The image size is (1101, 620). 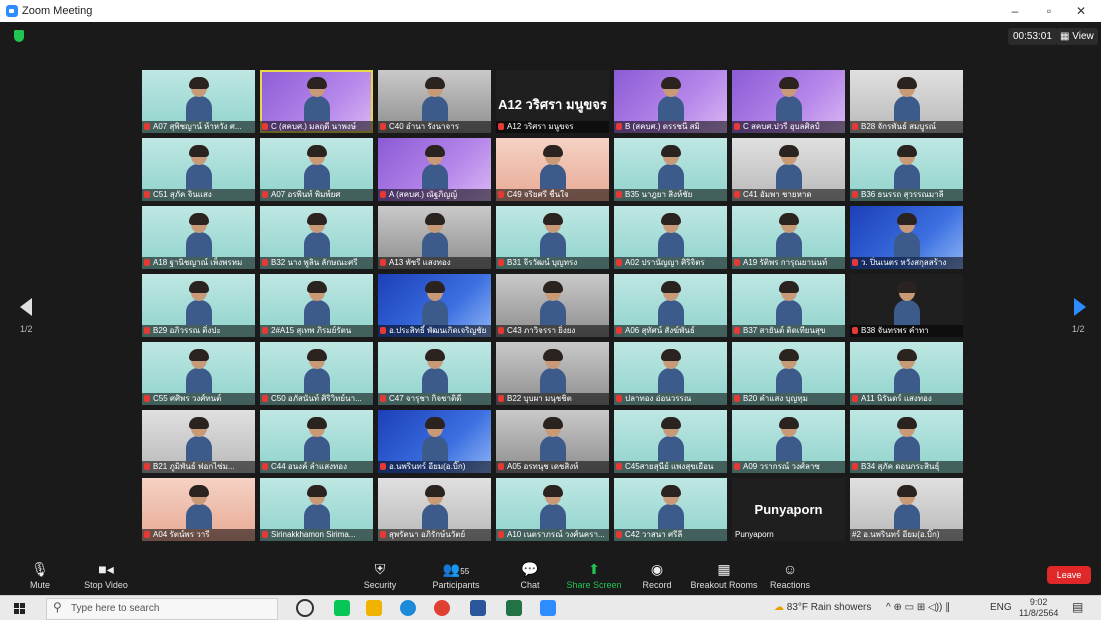 I want to click on weather-widget: ☁ 83°F Rain showers, so click(x=822, y=607).